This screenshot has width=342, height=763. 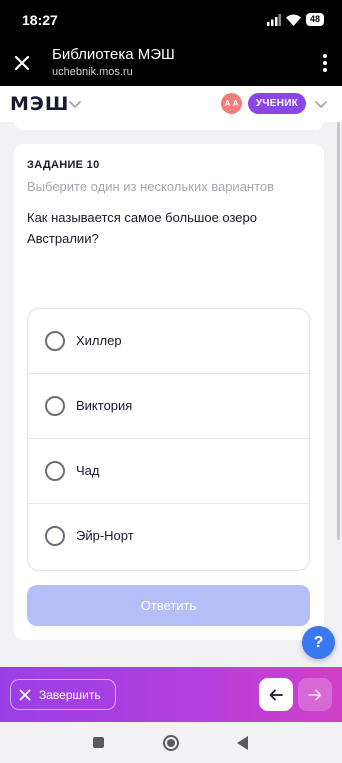 I want to click on answer-option: Эйр-Норт, so click(x=168, y=536).